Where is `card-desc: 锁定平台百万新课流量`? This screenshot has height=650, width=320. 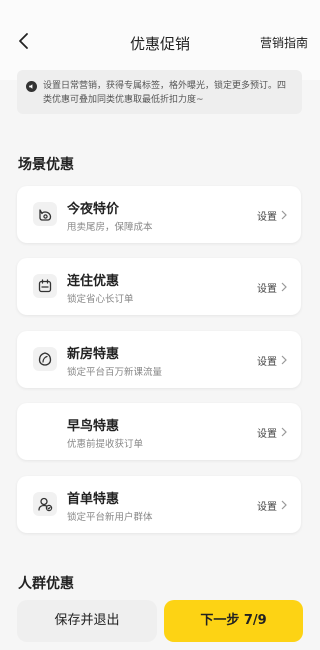 card-desc: 锁定平台百万新课流量 is located at coordinates (115, 372).